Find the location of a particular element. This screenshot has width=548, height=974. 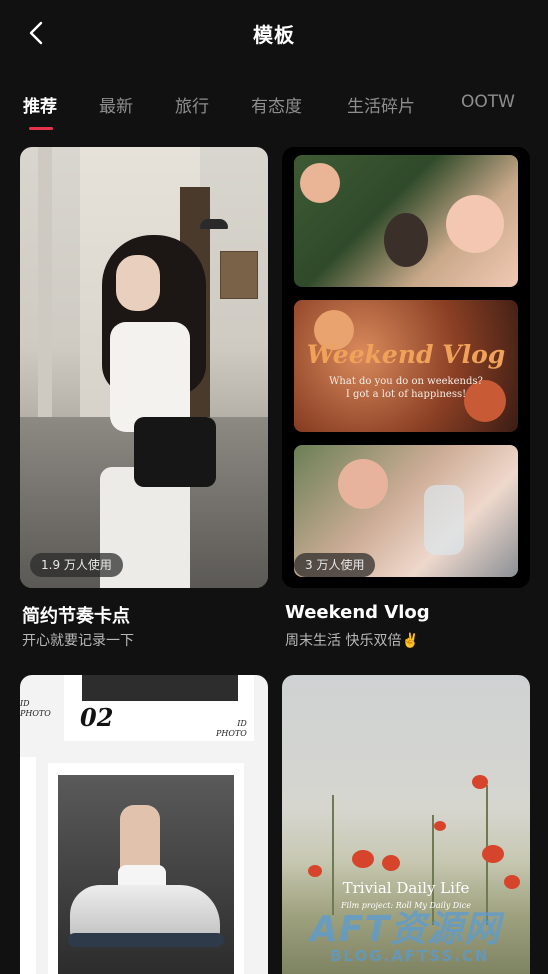

watermark-url: BLOG.AFTSS.CN is located at coordinates (410, 956).